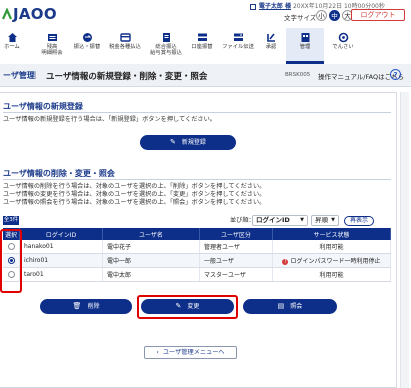  I want to click on sort-field-value: ログインID, so click(273, 220).